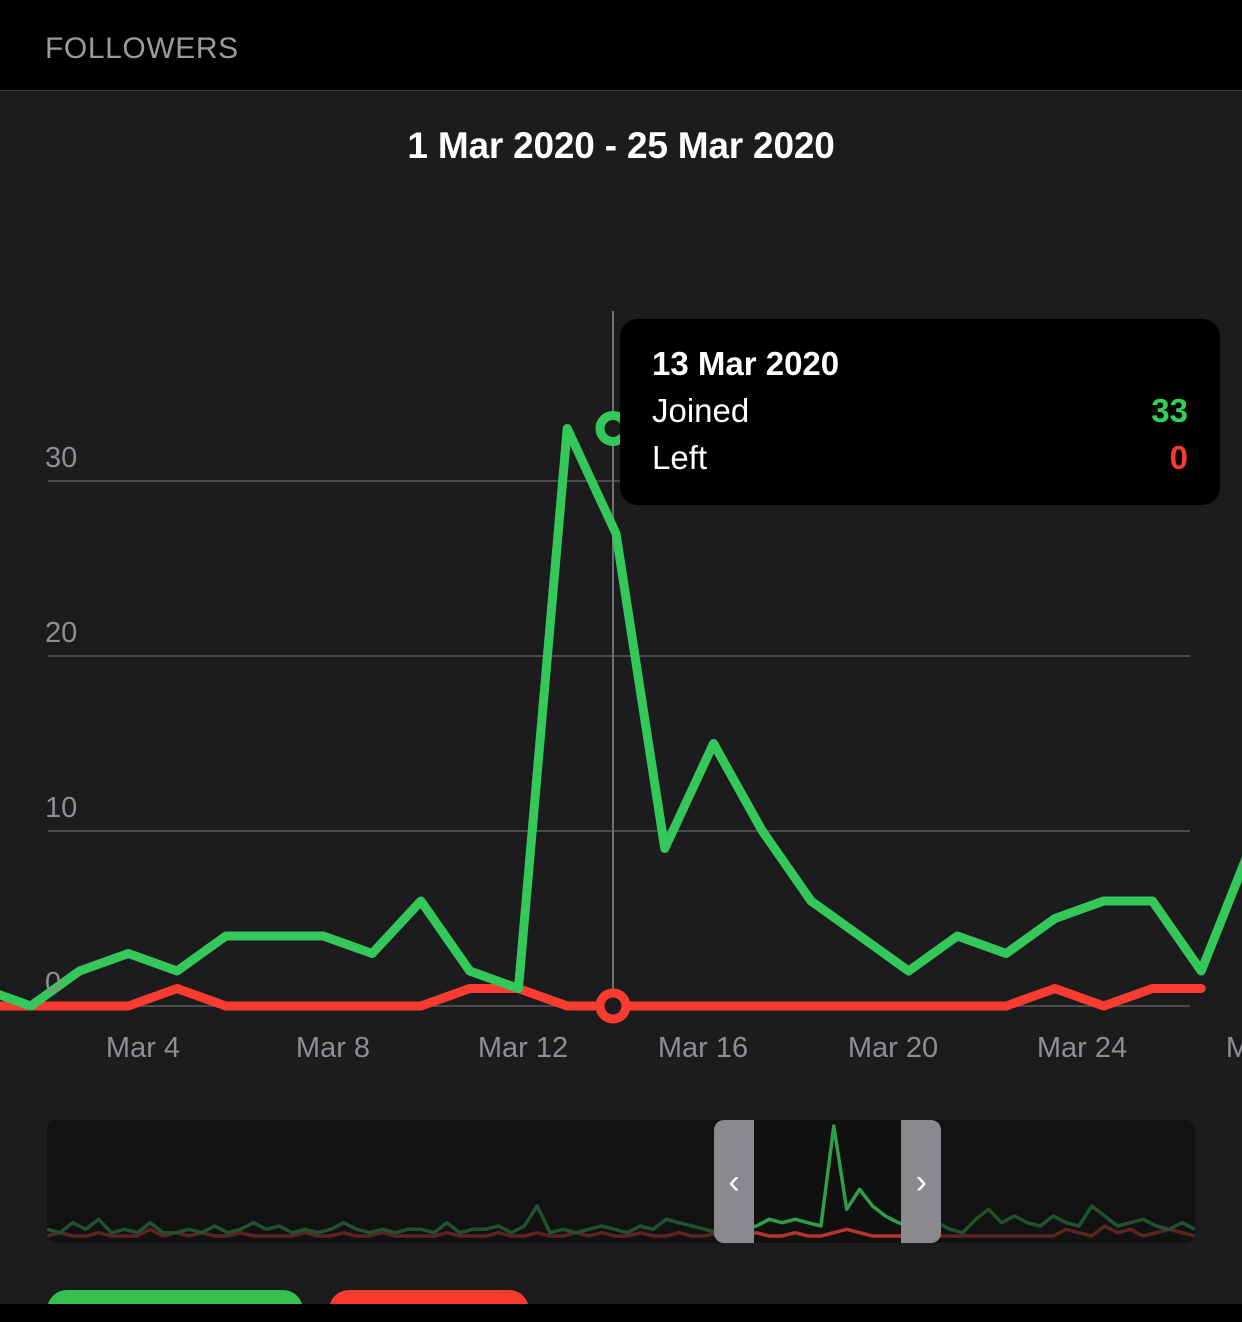  I want to click on y-axis-tick-label: 20, so click(61, 633).